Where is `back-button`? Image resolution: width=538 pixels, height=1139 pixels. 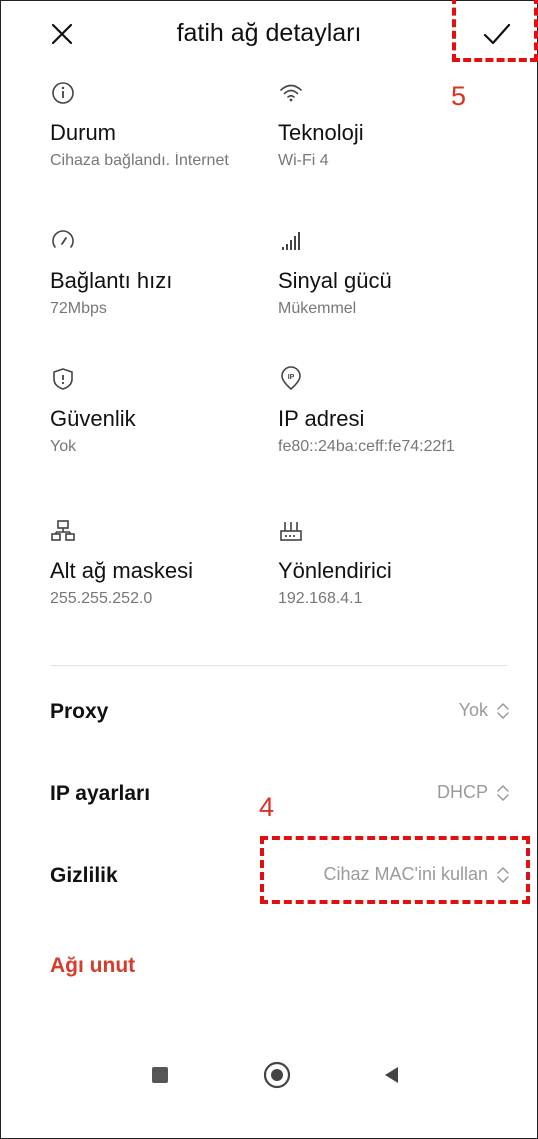
back-button is located at coordinates (392, 1075).